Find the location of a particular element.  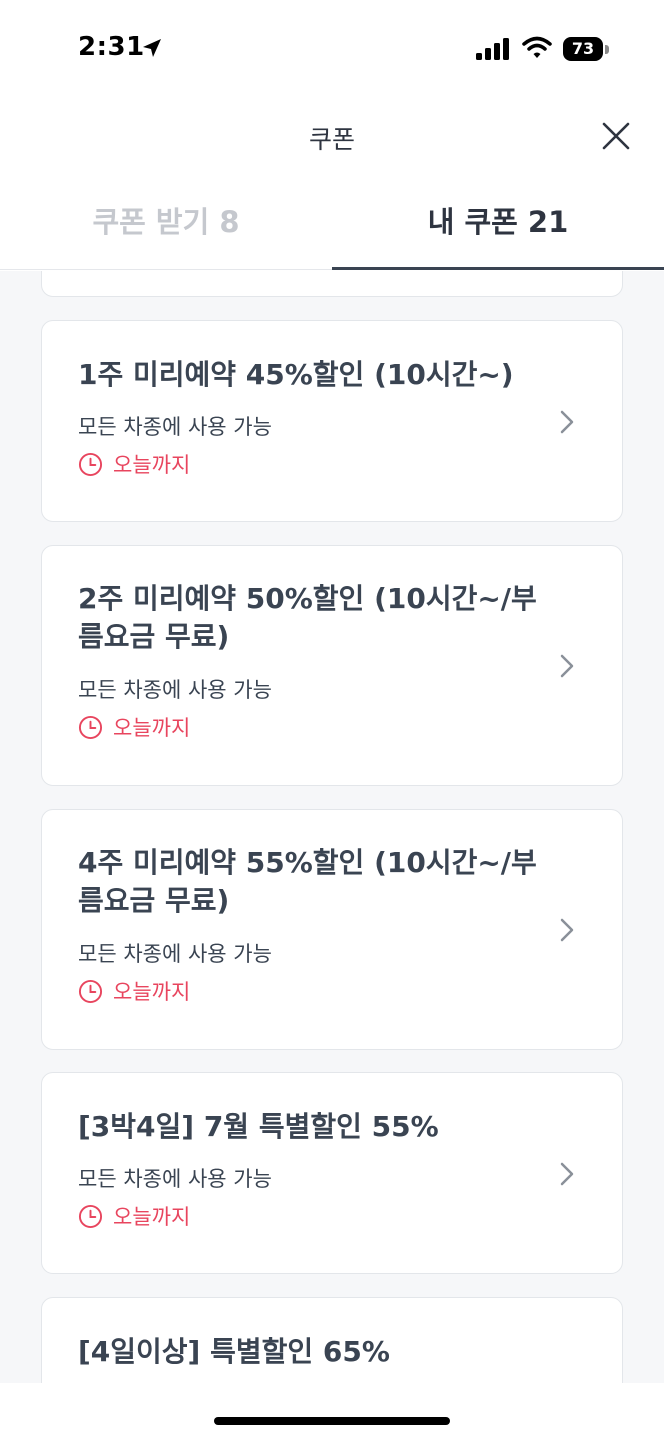

status-time: 2:31 is located at coordinates (111, 47).